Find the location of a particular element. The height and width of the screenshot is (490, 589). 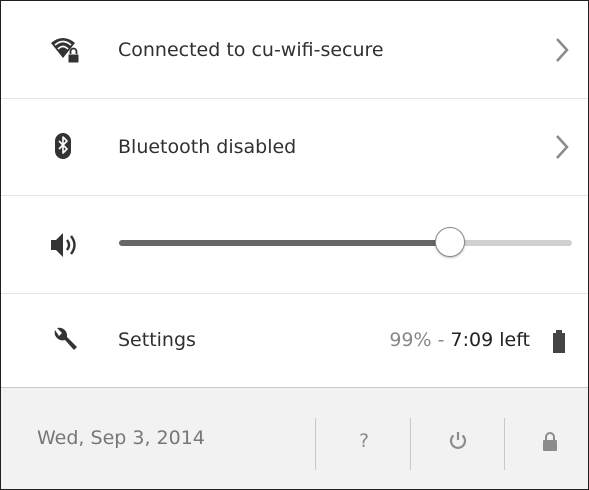

wrench-icon is located at coordinates (65, 340).